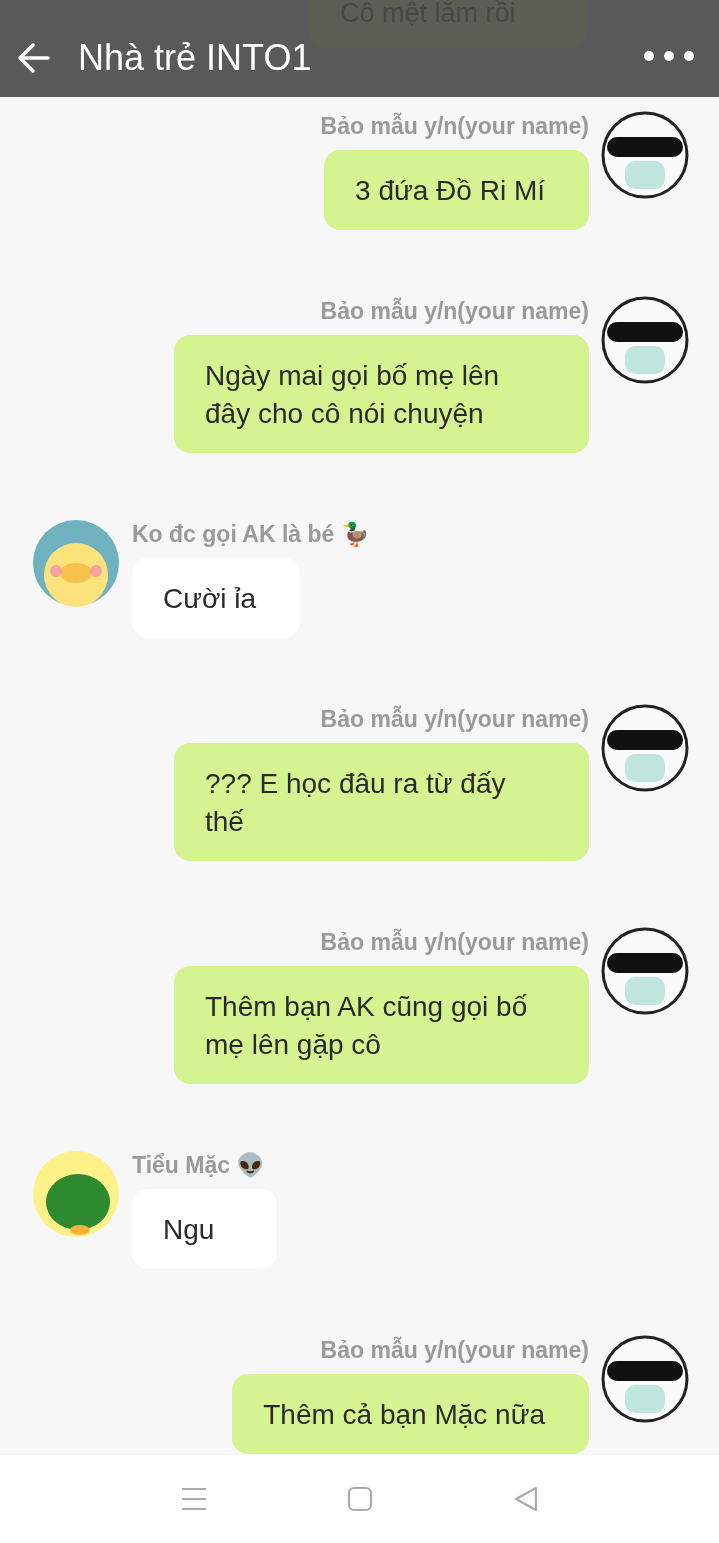 The width and height of the screenshot is (719, 1543). What do you see at coordinates (251, 534) in the screenshot?
I see `sender-name: Ko đc gọi AK là bé 🦆` at bounding box center [251, 534].